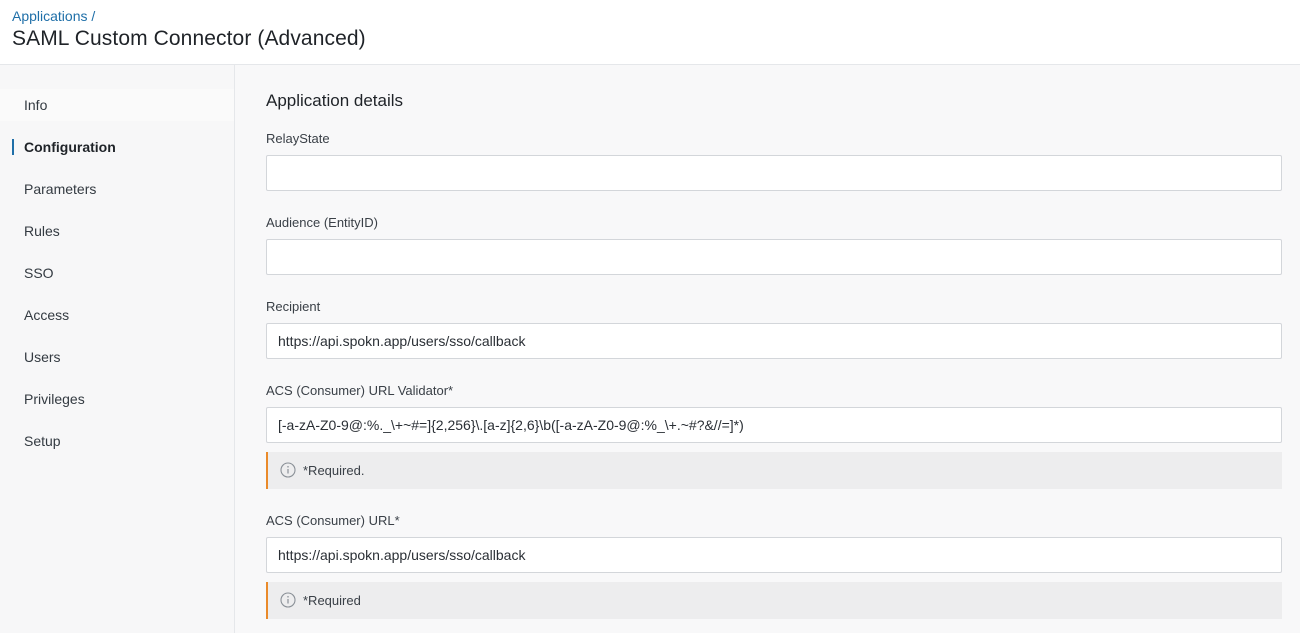  I want to click on audience-label: Audience (EntityID), so click(322, 222).